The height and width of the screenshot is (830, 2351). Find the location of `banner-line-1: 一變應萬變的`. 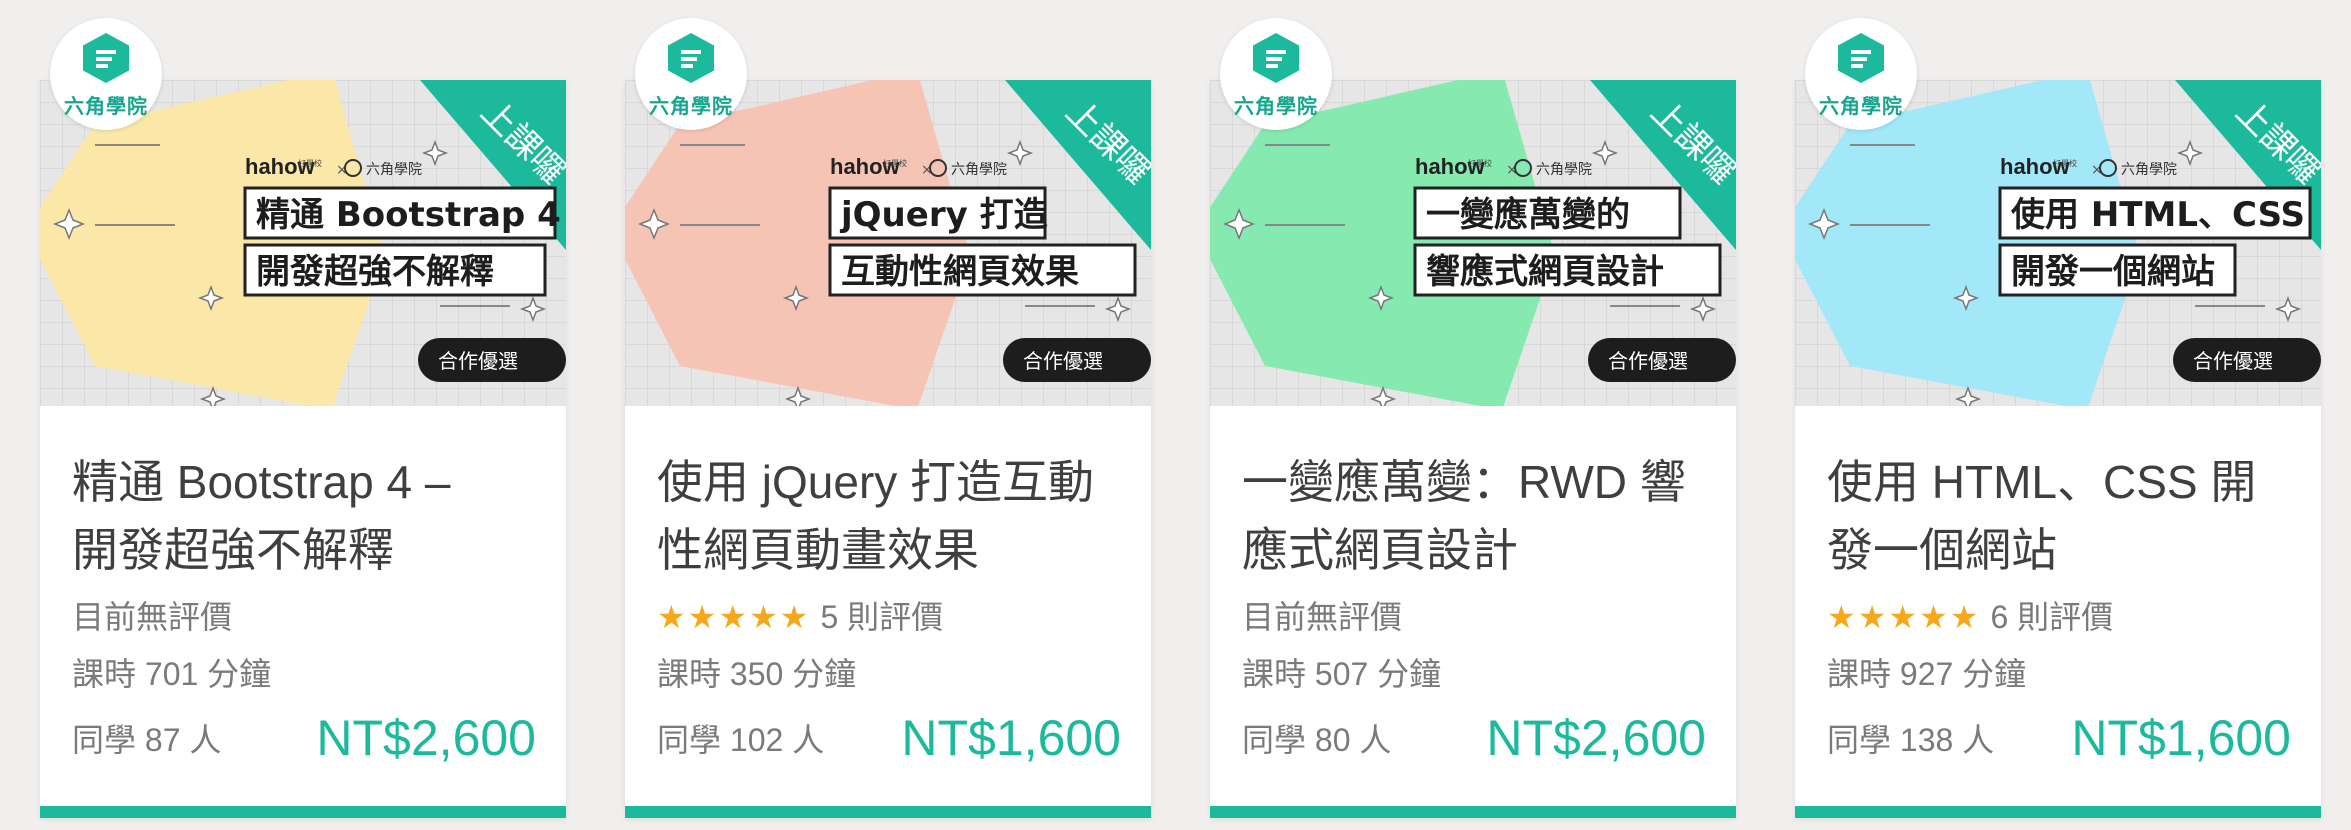

banner-line-1: 一變應萬變的 is located at coordinates (1528, 215).